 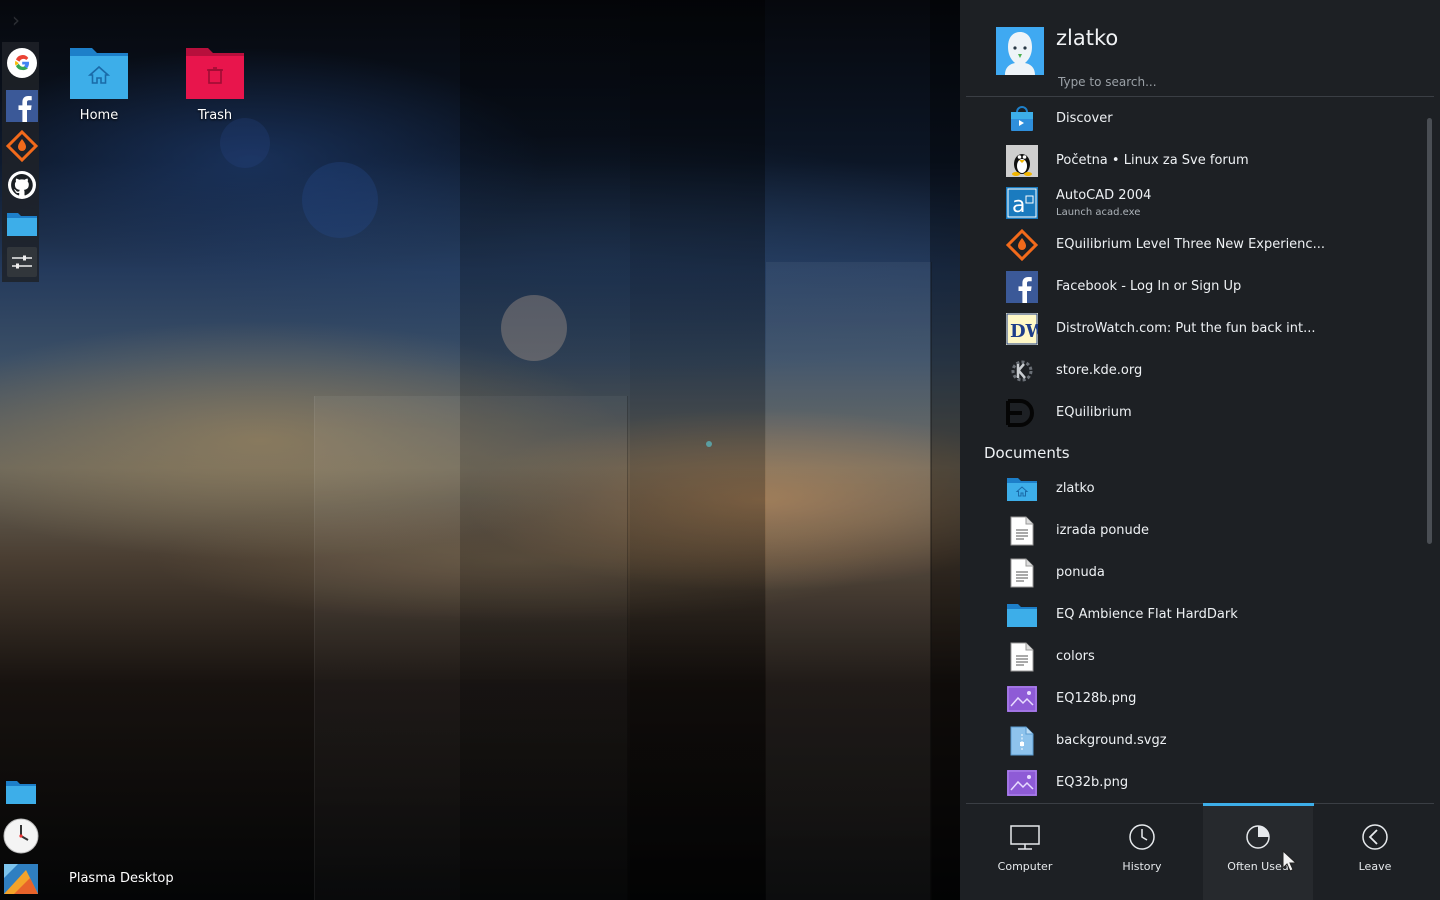 What do you see at coordinates (1020, 51) in the screenshot?
I see `avatar` at bounding box center [1020, 51].